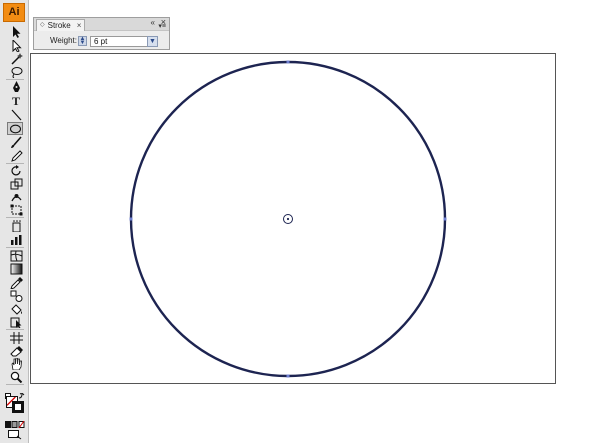 This screenshot has width=600, height=445. Describe the element at coordinates (16, 364) in the screenshot. I see `hand-tool-icon` at that location.